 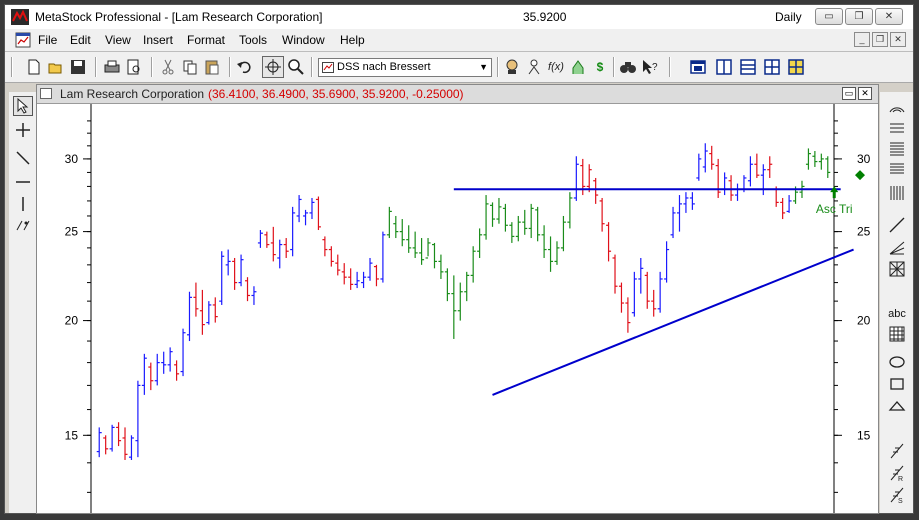 What do you see at coordinates (698, 67) in the screenshot?
I see `tile-icon` at bounding box center [698, 67].